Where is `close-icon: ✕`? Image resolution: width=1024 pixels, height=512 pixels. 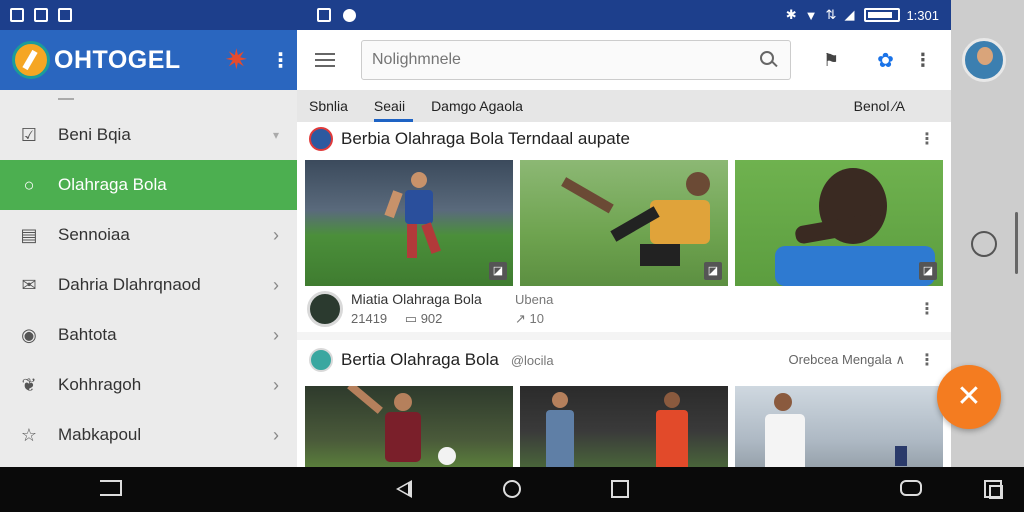 close-icon: ✕ is located at coordinates (969, 396).